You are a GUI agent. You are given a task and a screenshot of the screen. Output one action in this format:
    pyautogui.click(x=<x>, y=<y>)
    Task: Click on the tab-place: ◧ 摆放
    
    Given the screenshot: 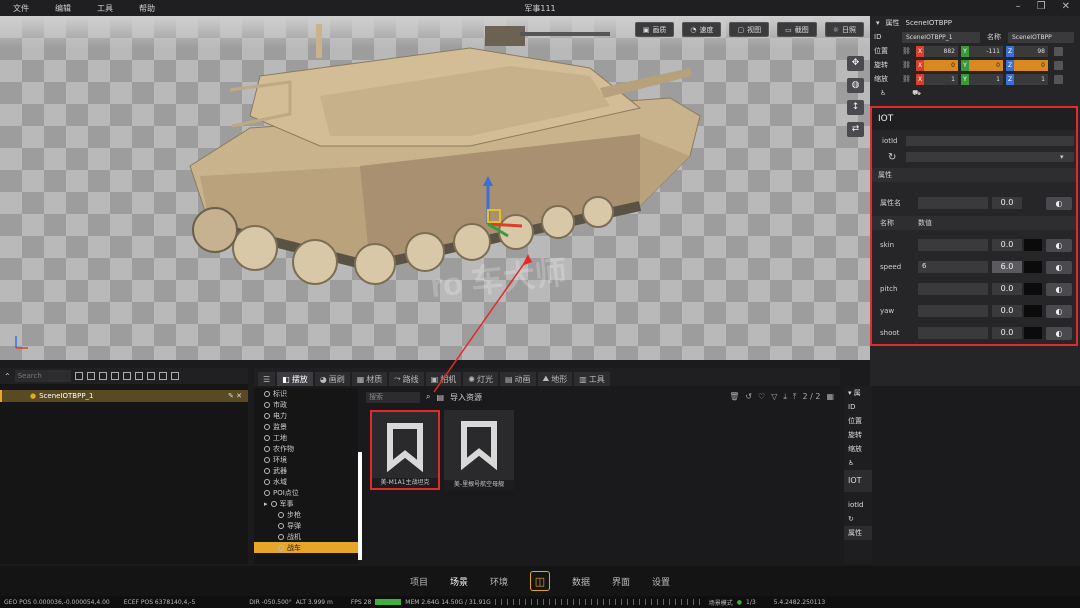 What is the action you would take?
    pyautogui.click(x=295, y=379)
    